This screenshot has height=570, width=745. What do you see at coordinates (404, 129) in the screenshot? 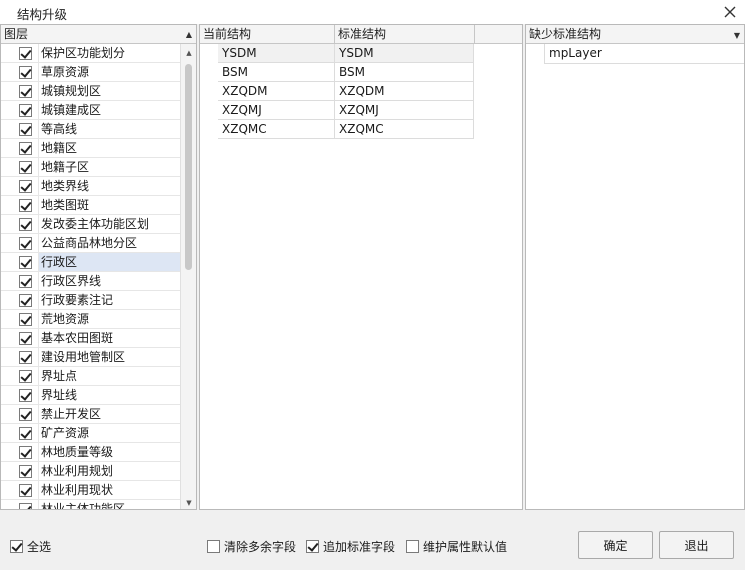
I see `standard-field-cell: XZQMC` at bounding box center [404, 129].